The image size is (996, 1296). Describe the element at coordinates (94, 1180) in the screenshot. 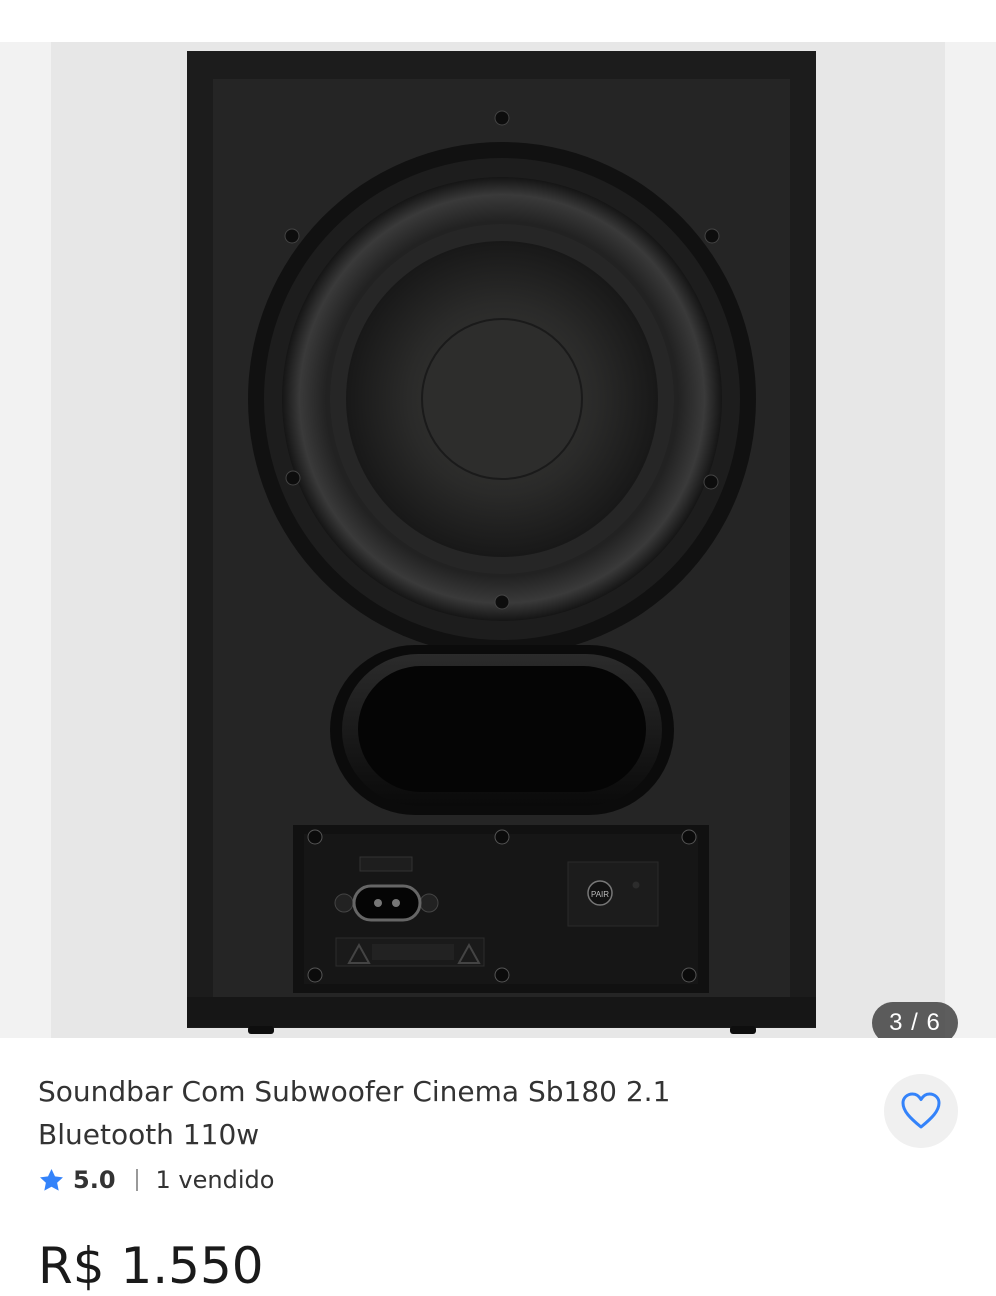

I see `rating-value: 5.0` at that location.